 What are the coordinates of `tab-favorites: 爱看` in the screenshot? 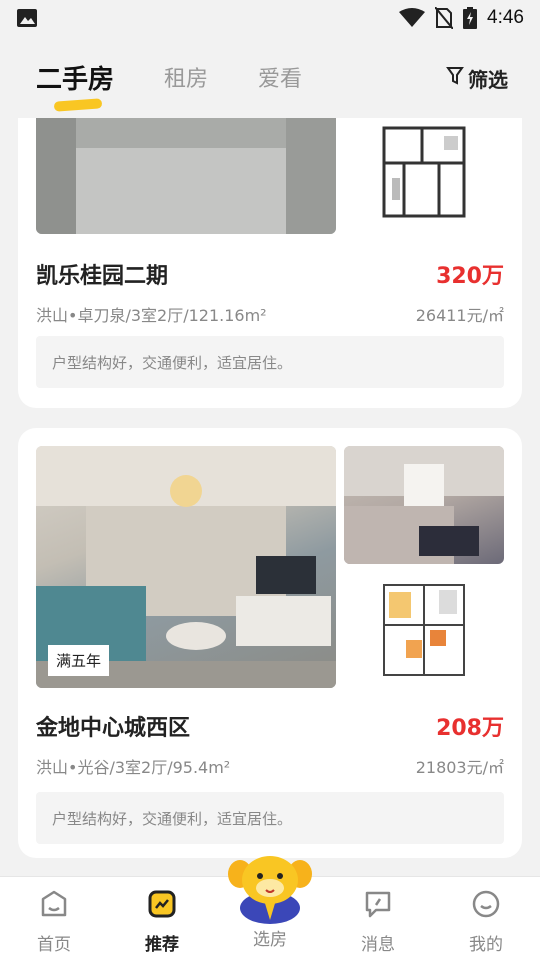 It's located at (280, 77).